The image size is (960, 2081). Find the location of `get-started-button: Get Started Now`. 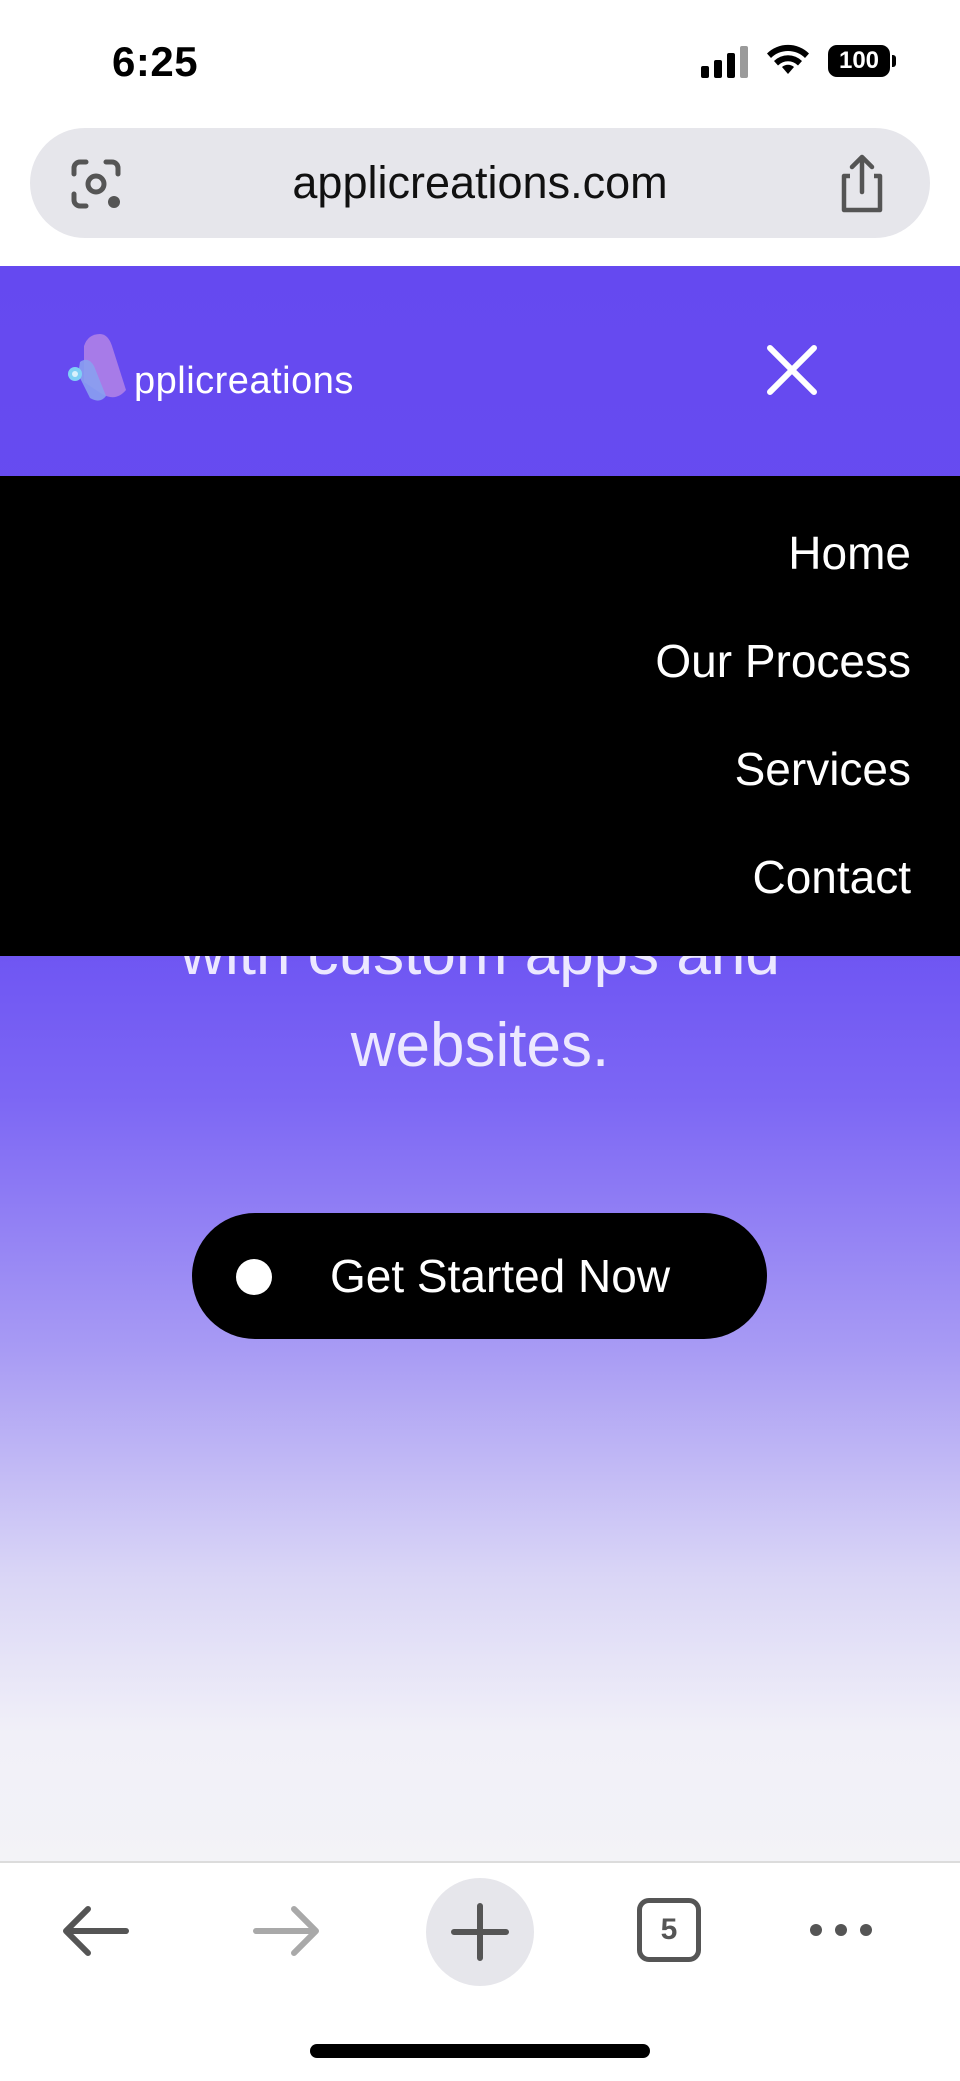

get-started-button: Get Started Now is located at coordinates (479, 1276).